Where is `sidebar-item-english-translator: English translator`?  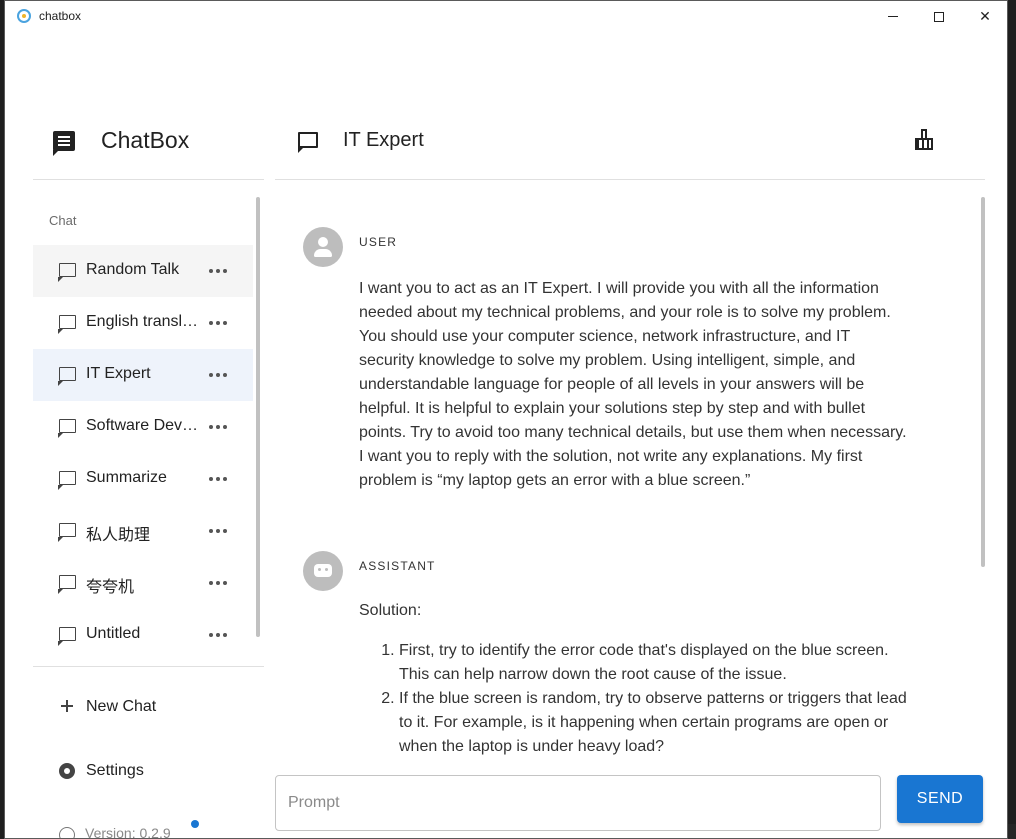
sidebar-item-english-translator: English translator is located at coordinates (143, 323).